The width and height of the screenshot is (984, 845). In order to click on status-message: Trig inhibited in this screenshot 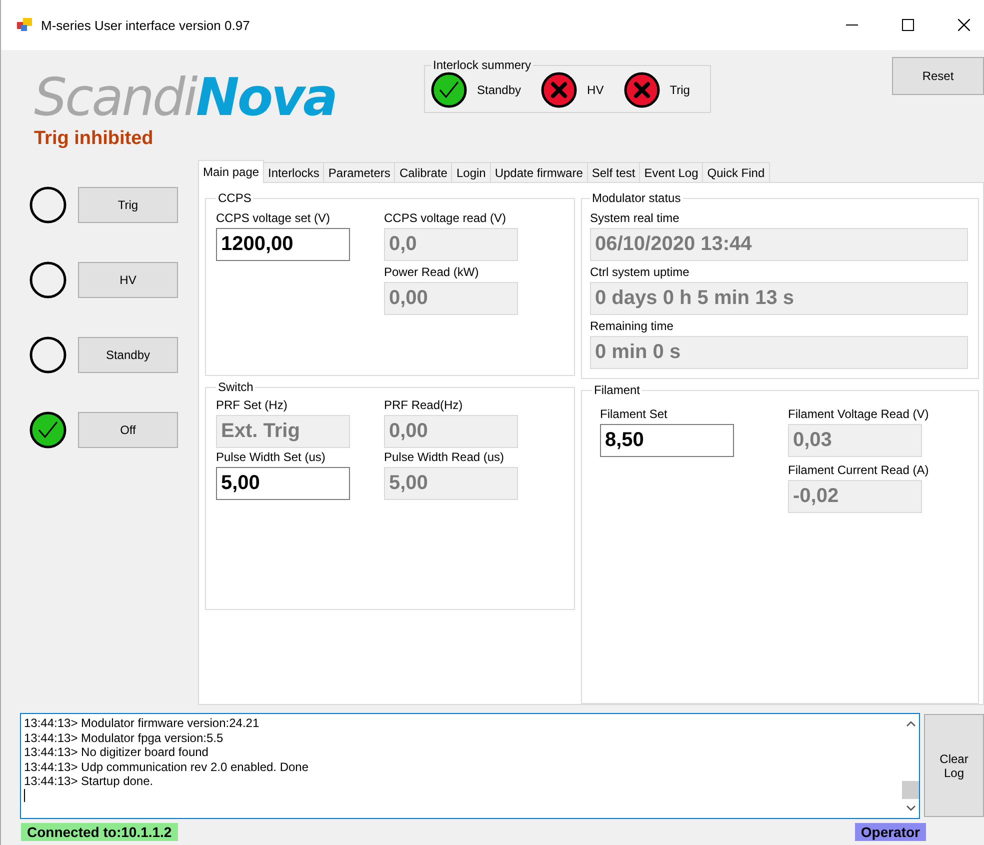, I will do `click(94, 139)`.